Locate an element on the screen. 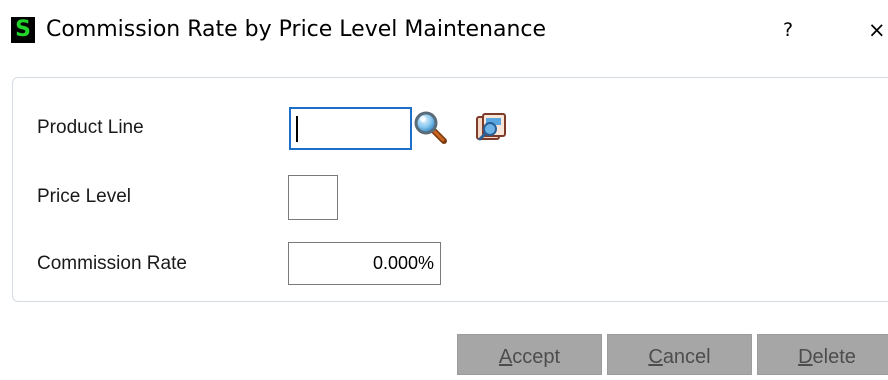 This screenshot has height=380, width=888. commission-rate-label: Commission Rate is located at coordinates (112, 263).